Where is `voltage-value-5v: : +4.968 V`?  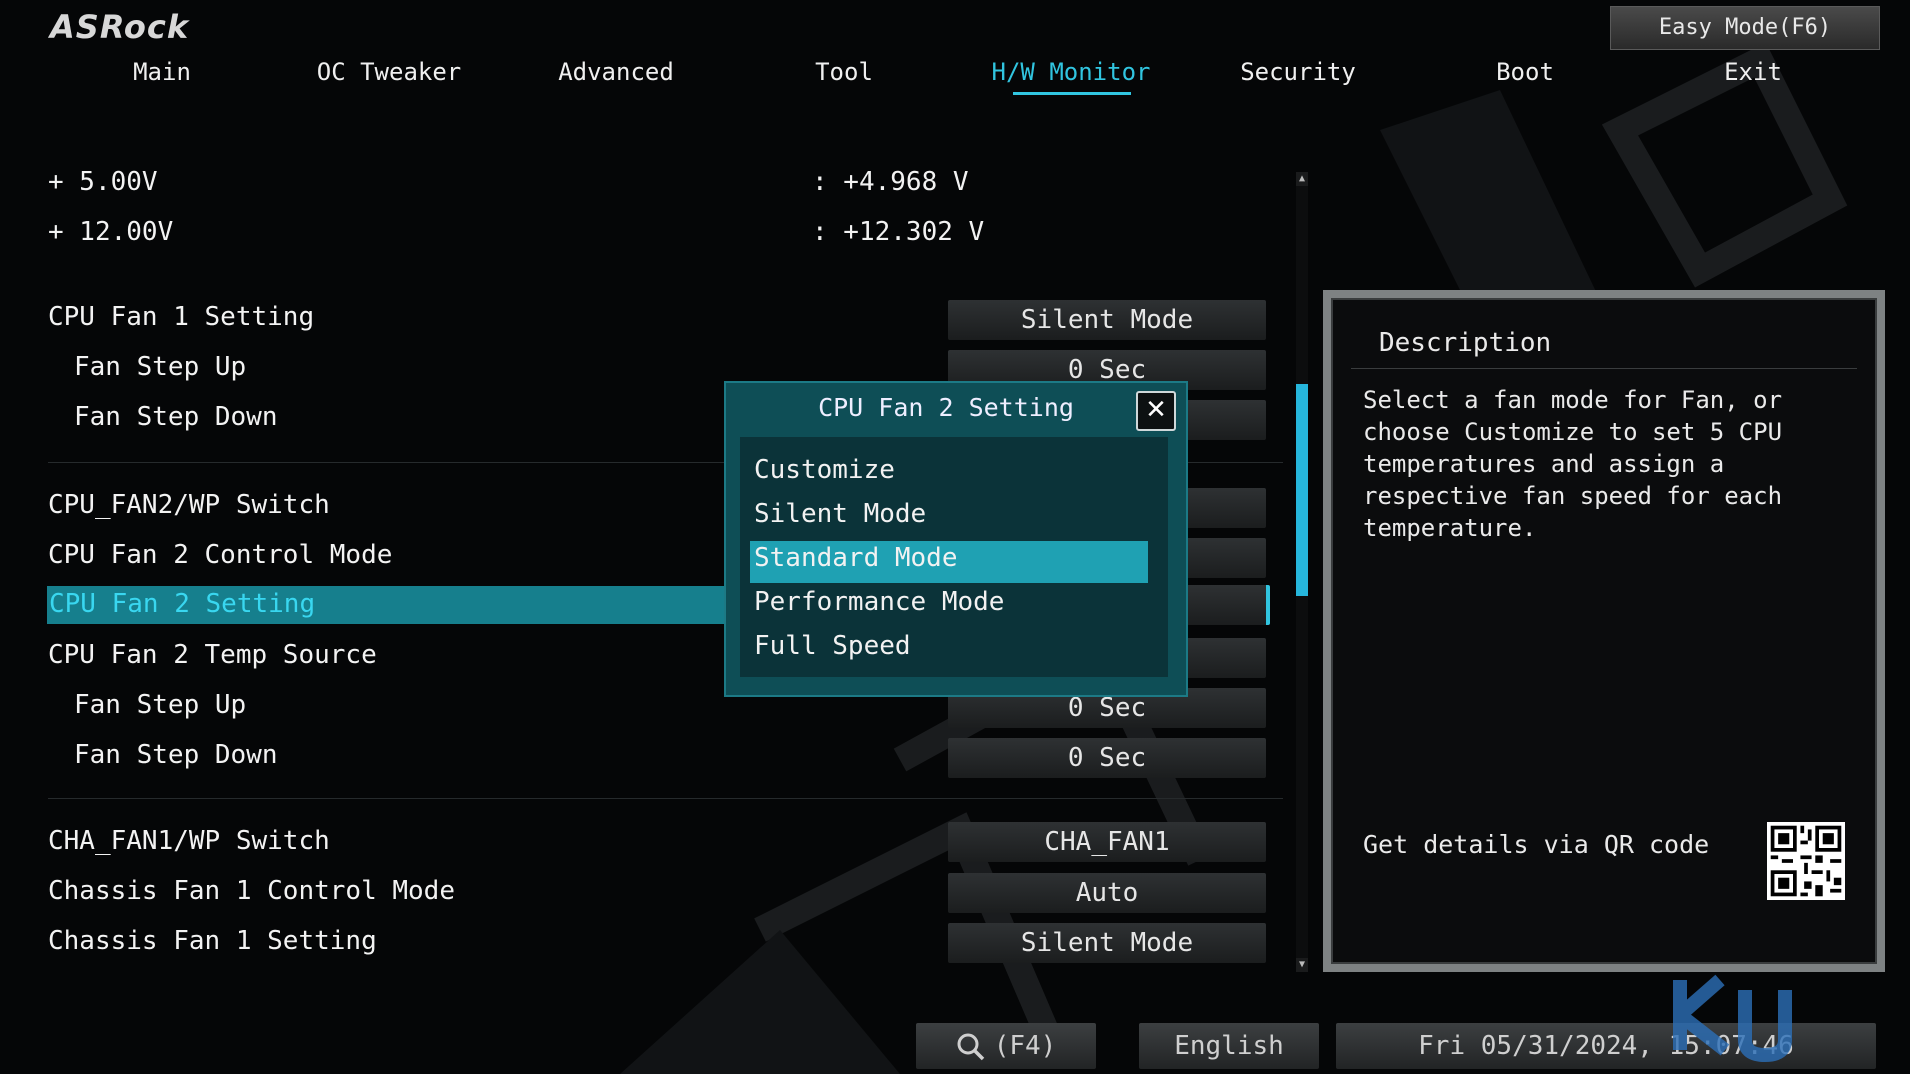 voltage-value-5v: : +4.968 V is located at coordinates (890, 182).